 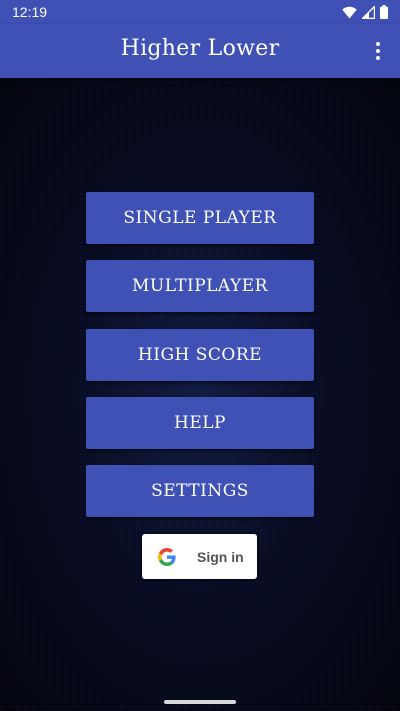 I want to click on cellular-icon, so click(x=368, y=12).